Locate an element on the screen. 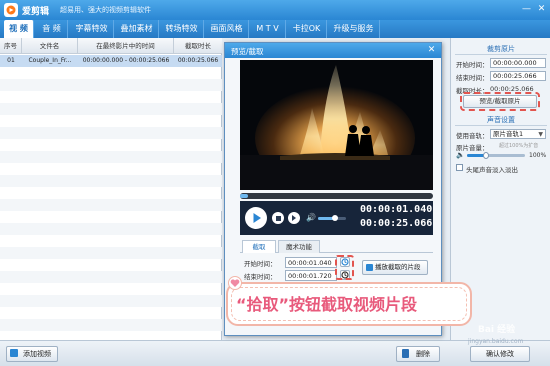 Image resolution: width=550 pixels, height=366 pixels. start-time-field: 00:00:00.000 is located at coordinates (518, 63).